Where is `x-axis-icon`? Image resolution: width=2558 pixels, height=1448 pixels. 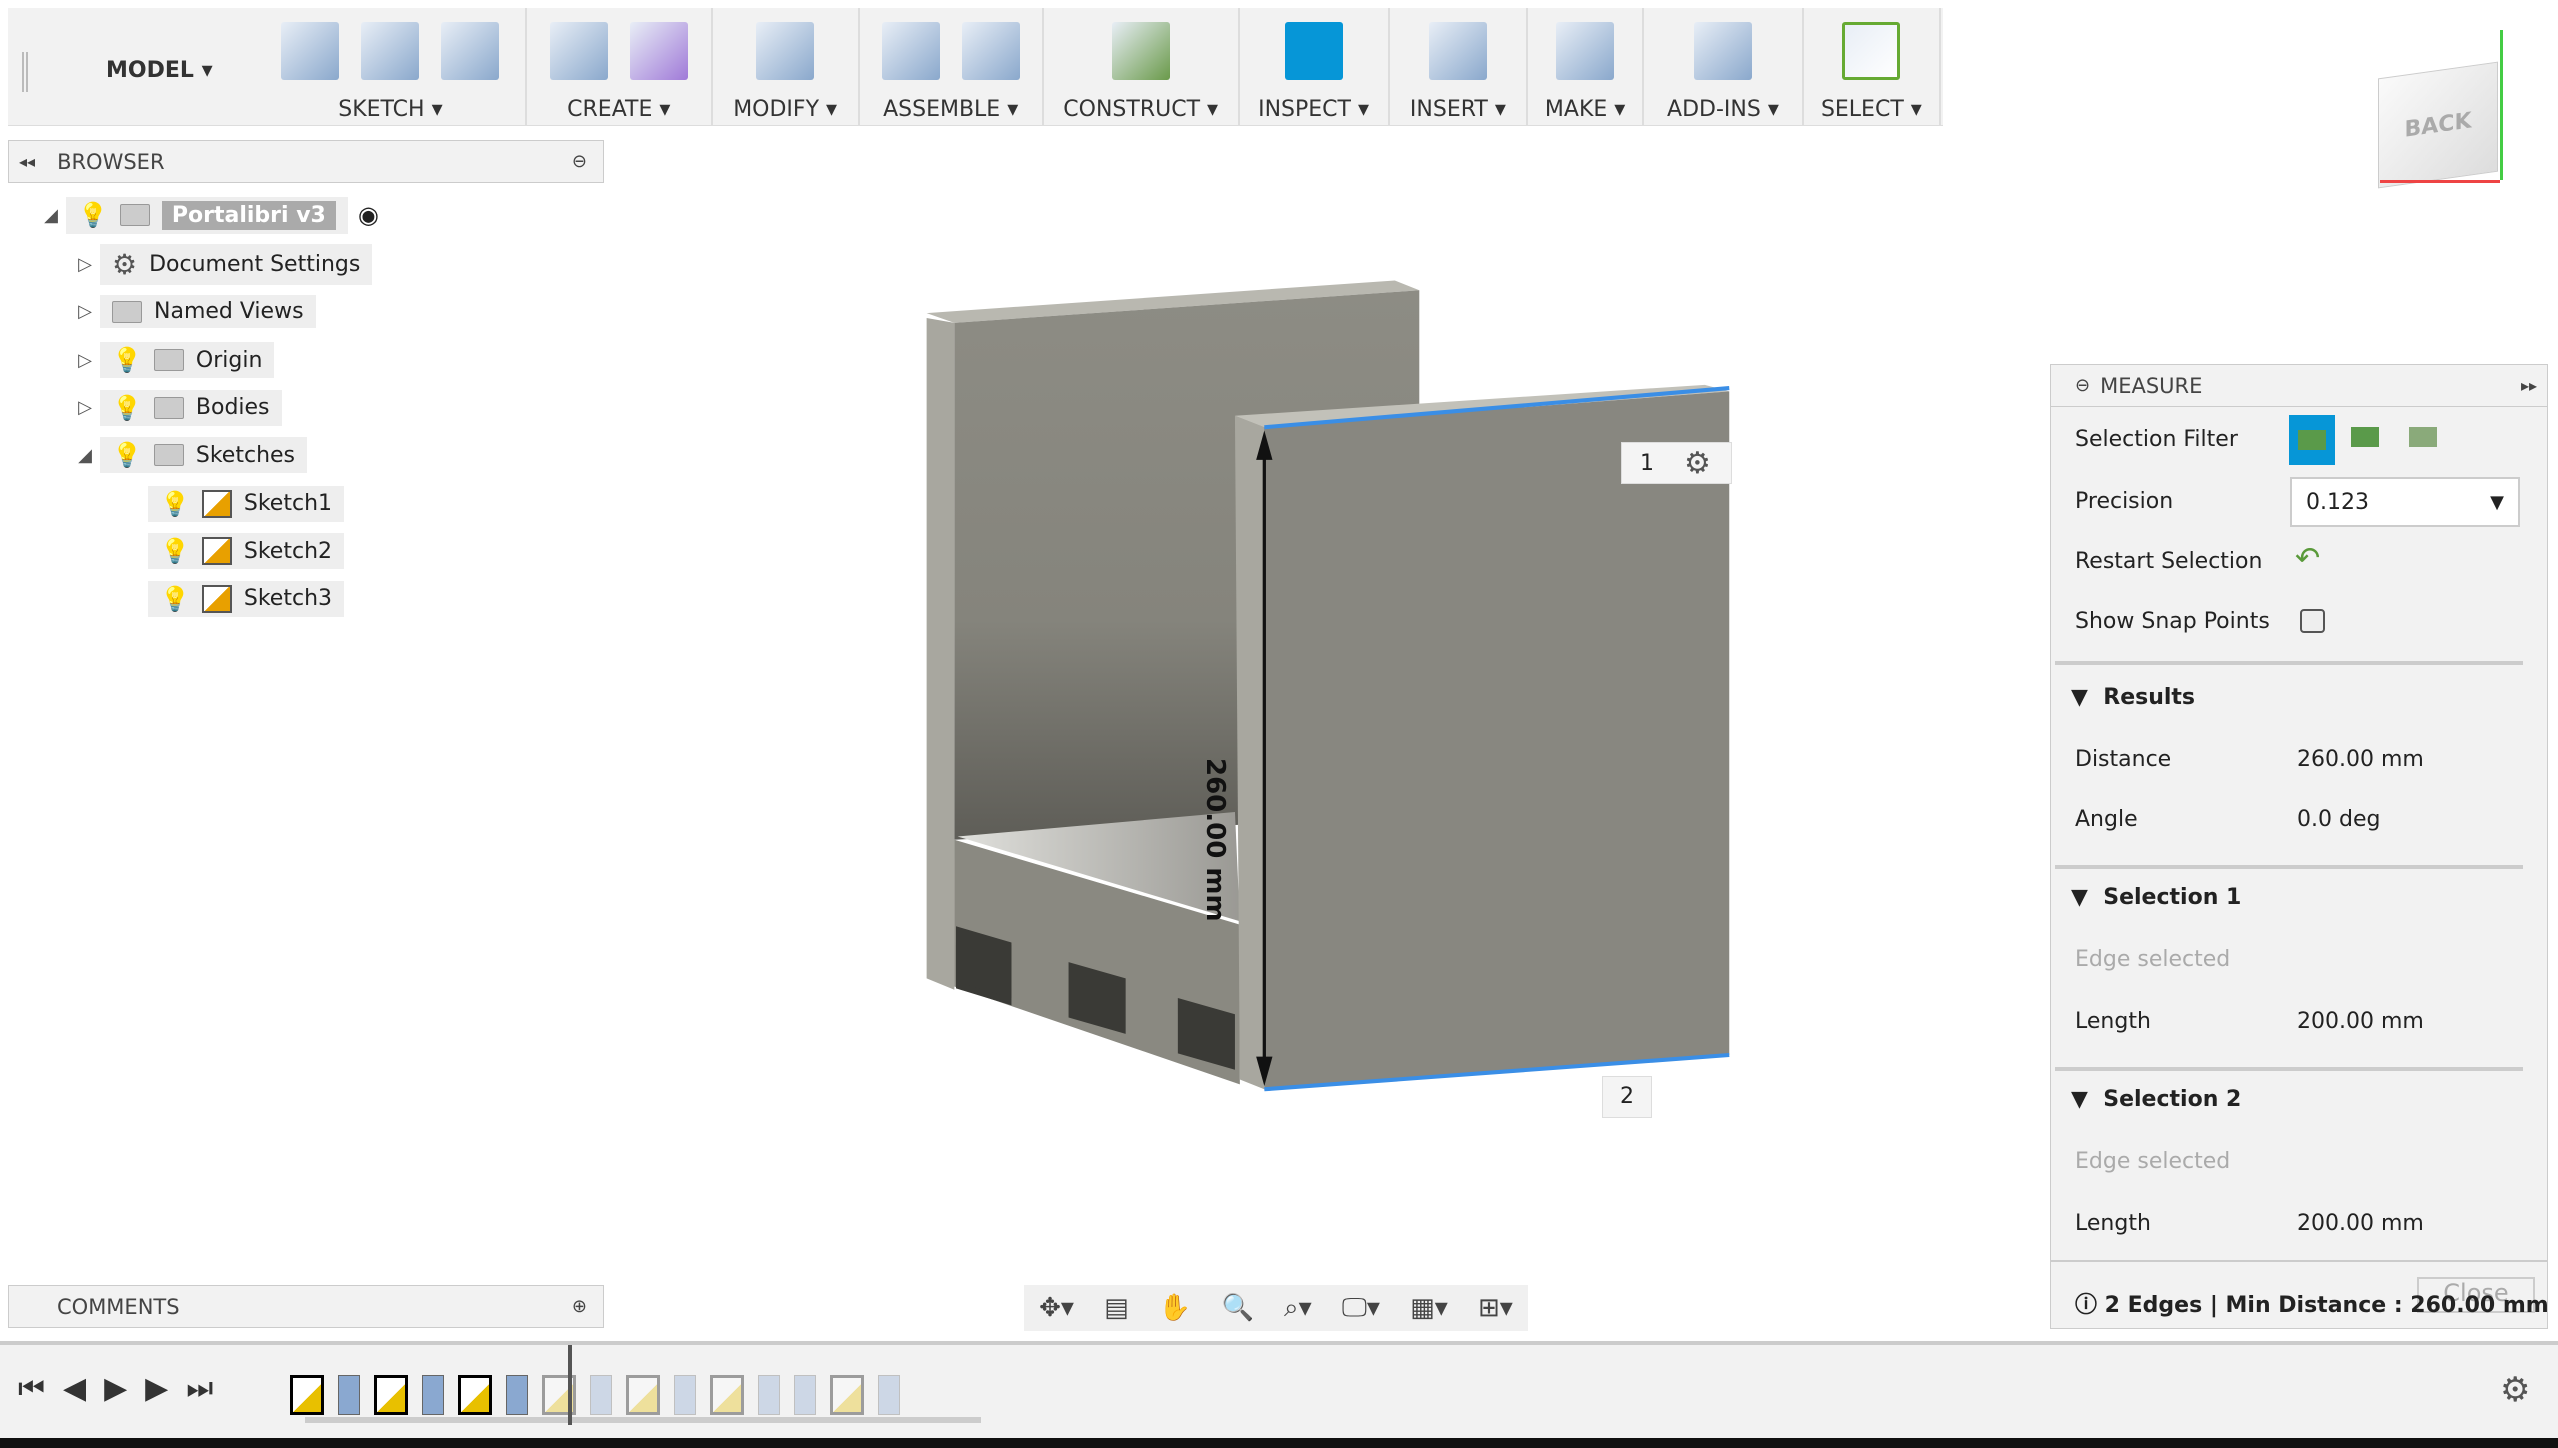 x-axis-icon is located at coordinates (2440, 181).